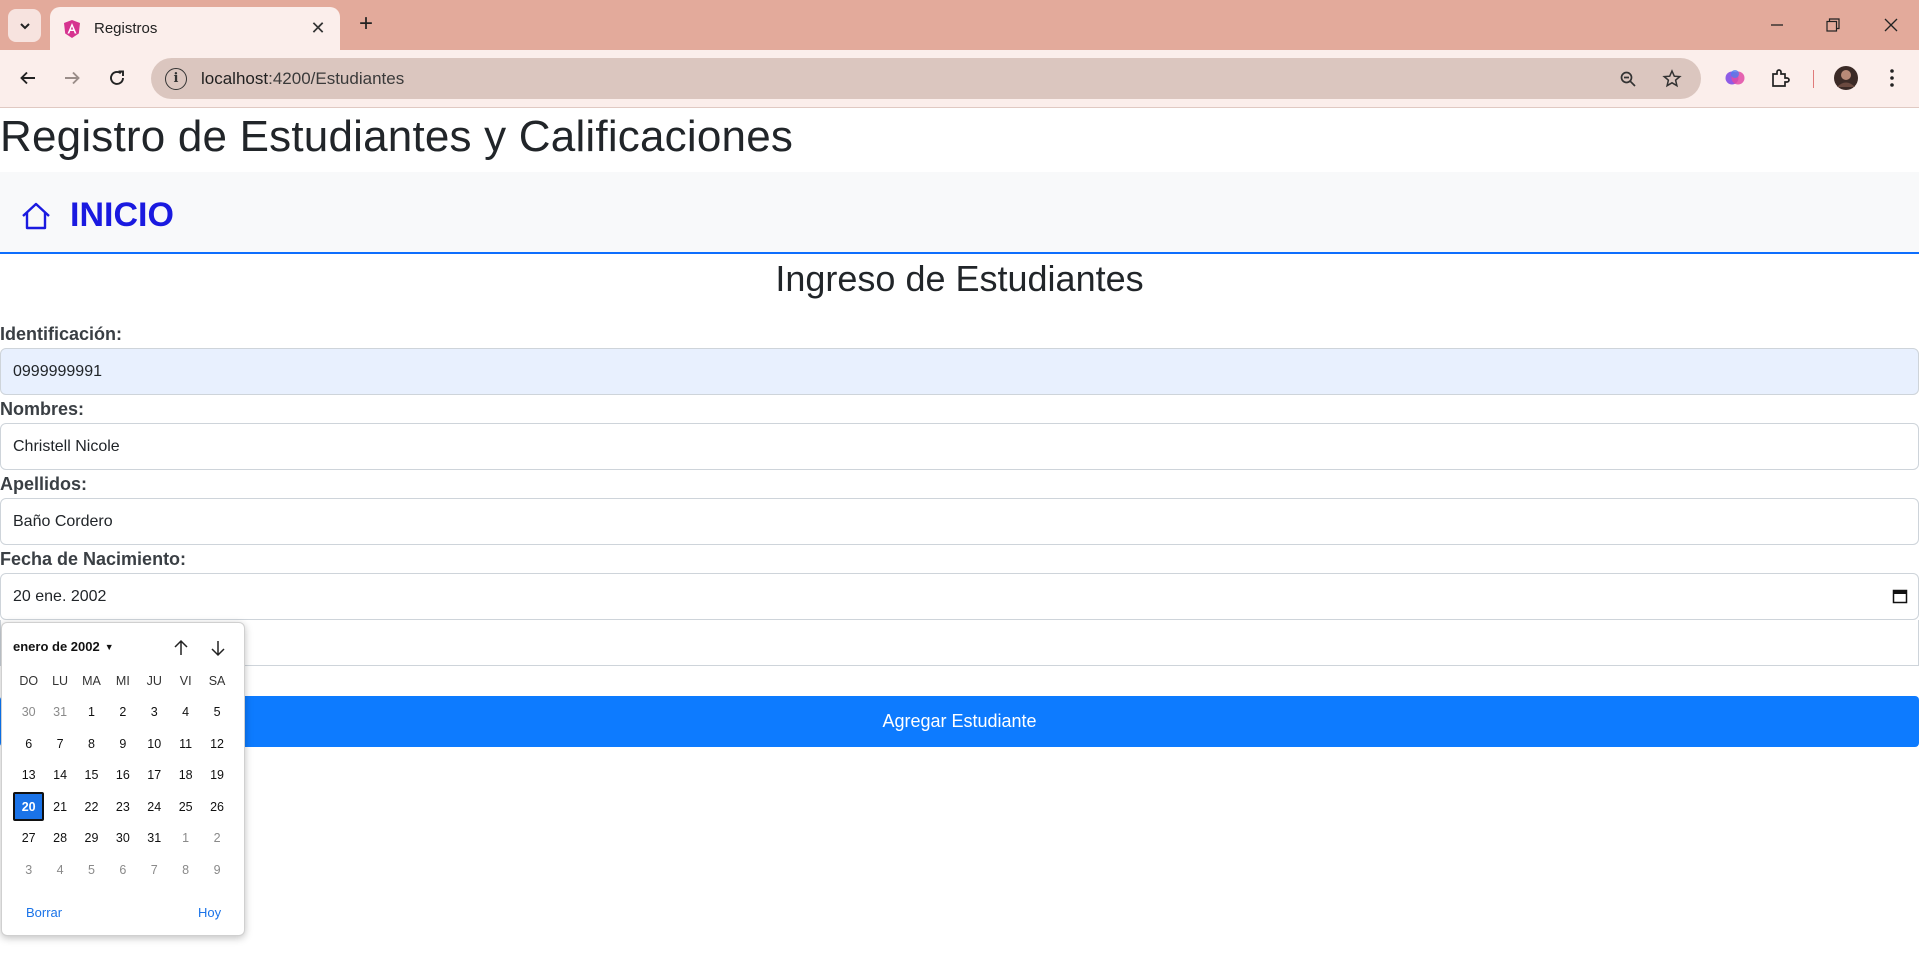 This screenshot has height=953, width=1919. Describe the element at coordinates (195, 28) in the screenshot. I see `browser-tab: Registros ✕` at that location.